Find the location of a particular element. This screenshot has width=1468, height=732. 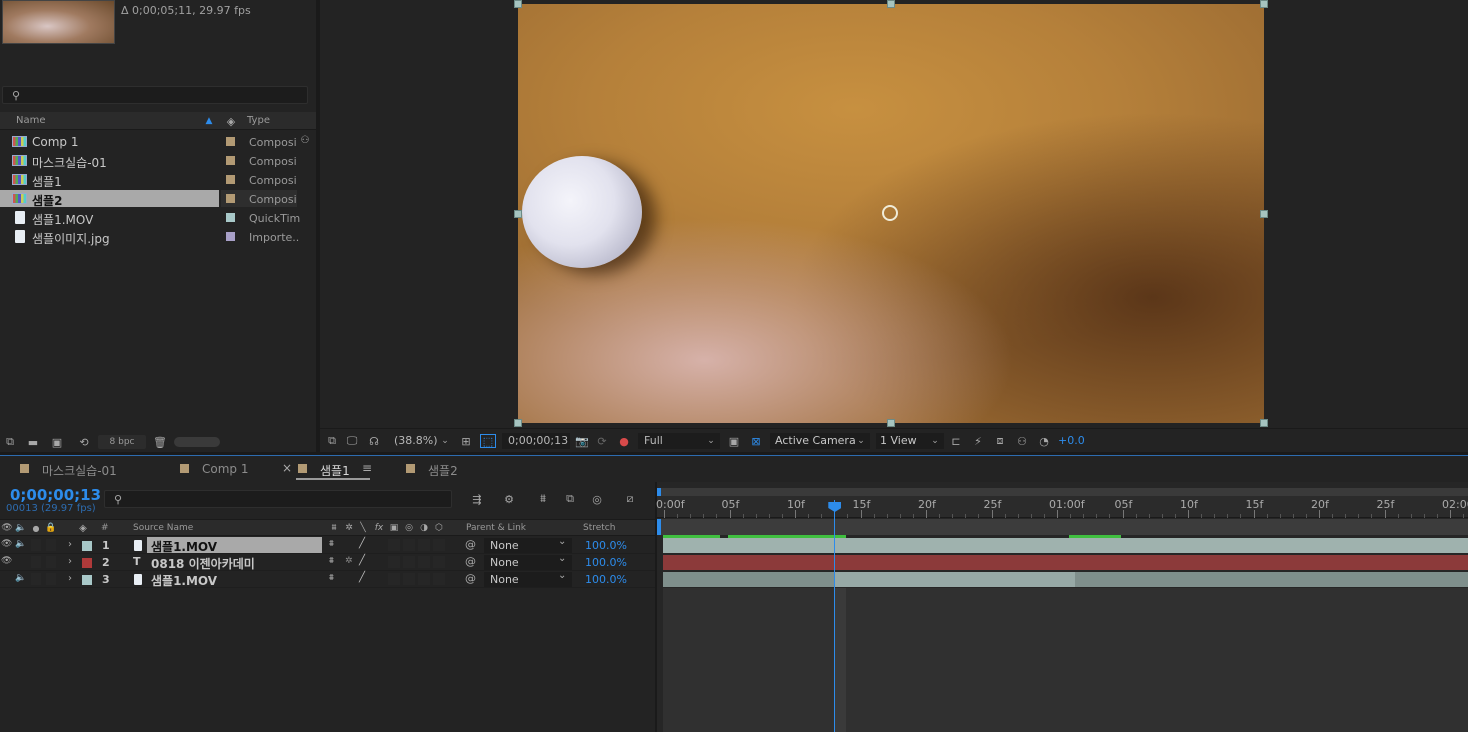

stretch-value: 100.0% is located at coordinates (606, 545).